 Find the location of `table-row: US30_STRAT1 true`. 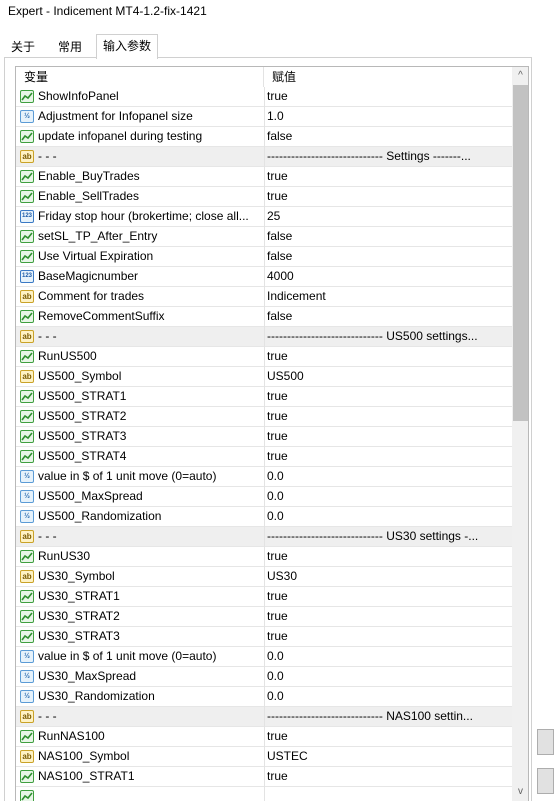

table-row: US30_STRAT1 true is located at coordinates (264, 597).